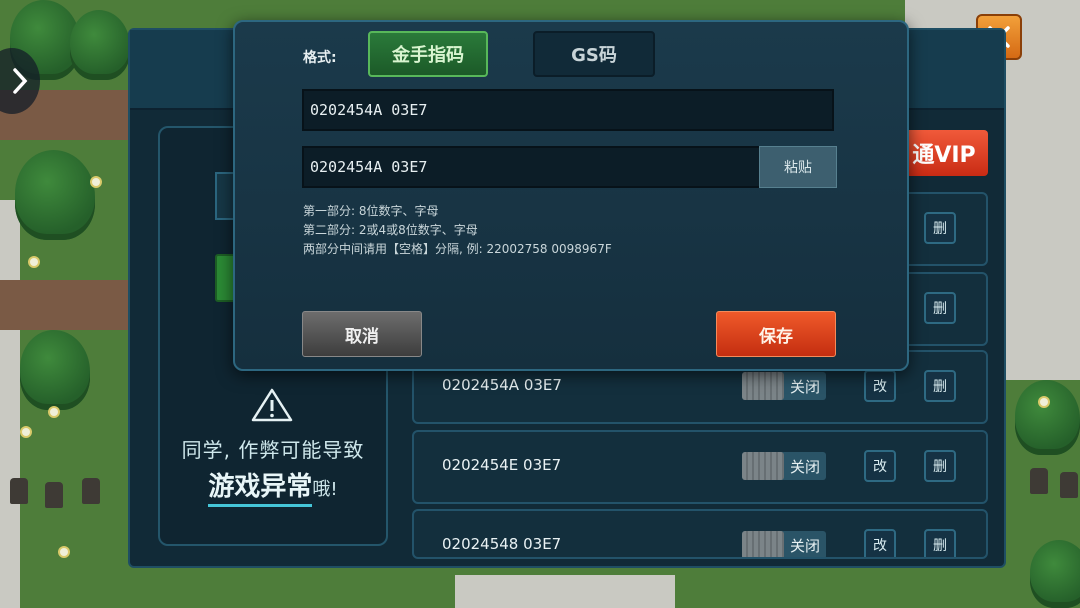 Image resolution: width=1080 pixels, height=608 pixels. I want to click on warning-icon, so click(272, 405).